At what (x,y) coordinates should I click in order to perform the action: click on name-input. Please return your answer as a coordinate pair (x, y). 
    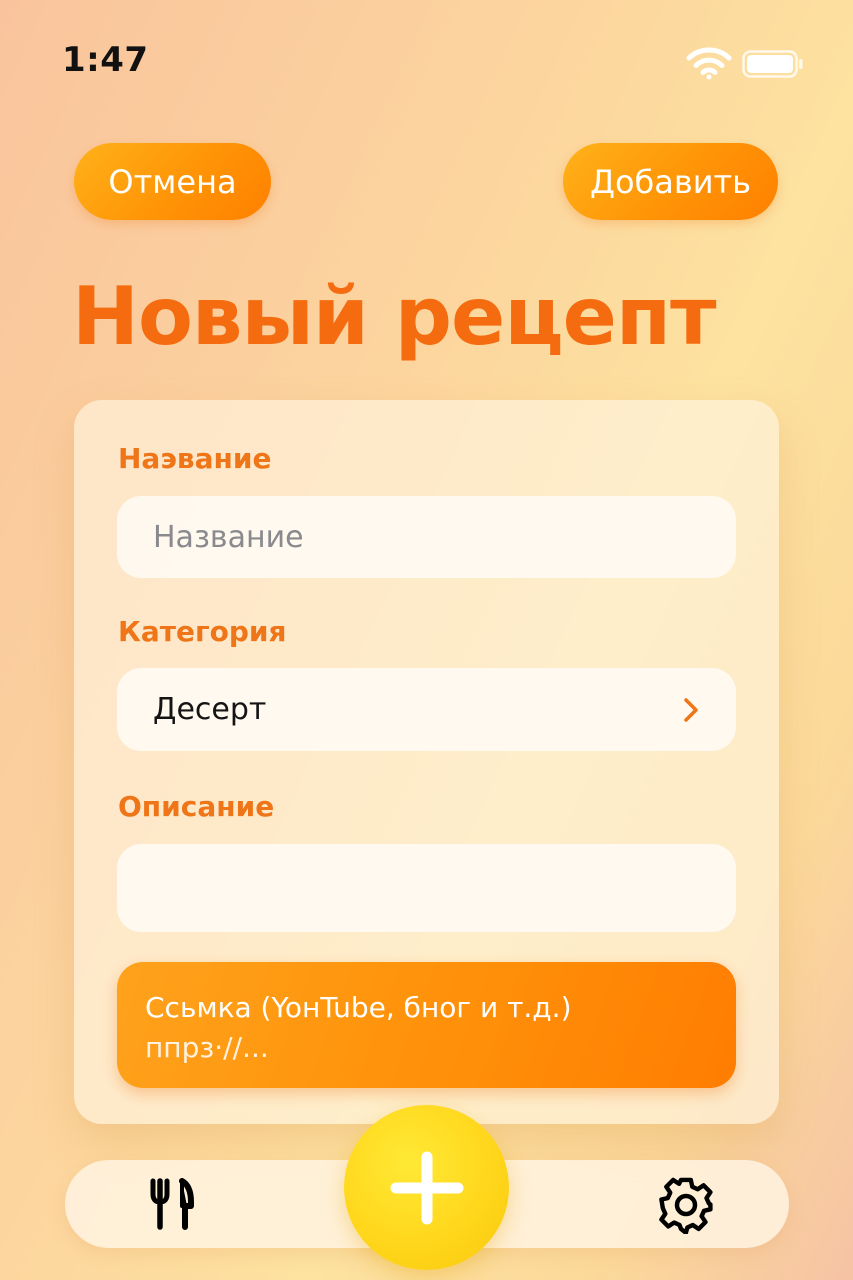
    Looking at the image, I should click on (426, 537).